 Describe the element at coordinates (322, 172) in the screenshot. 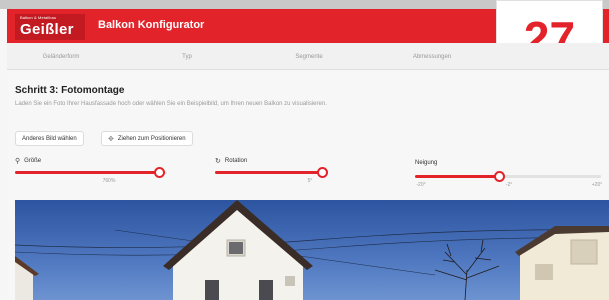

I see `rotation-slider-handle` at that location.